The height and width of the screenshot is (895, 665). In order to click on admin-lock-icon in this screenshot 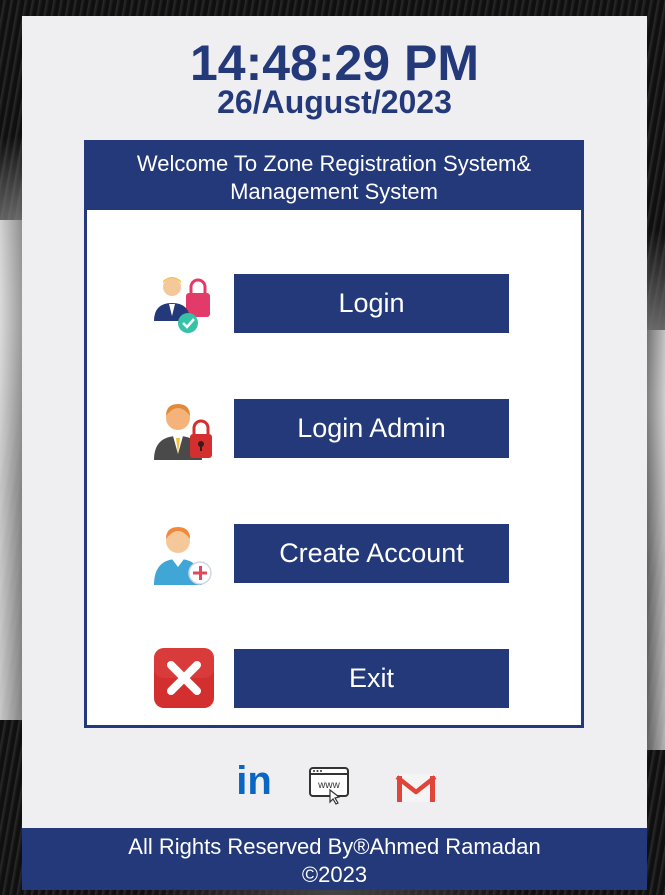, I will do `click(183, 432)`.